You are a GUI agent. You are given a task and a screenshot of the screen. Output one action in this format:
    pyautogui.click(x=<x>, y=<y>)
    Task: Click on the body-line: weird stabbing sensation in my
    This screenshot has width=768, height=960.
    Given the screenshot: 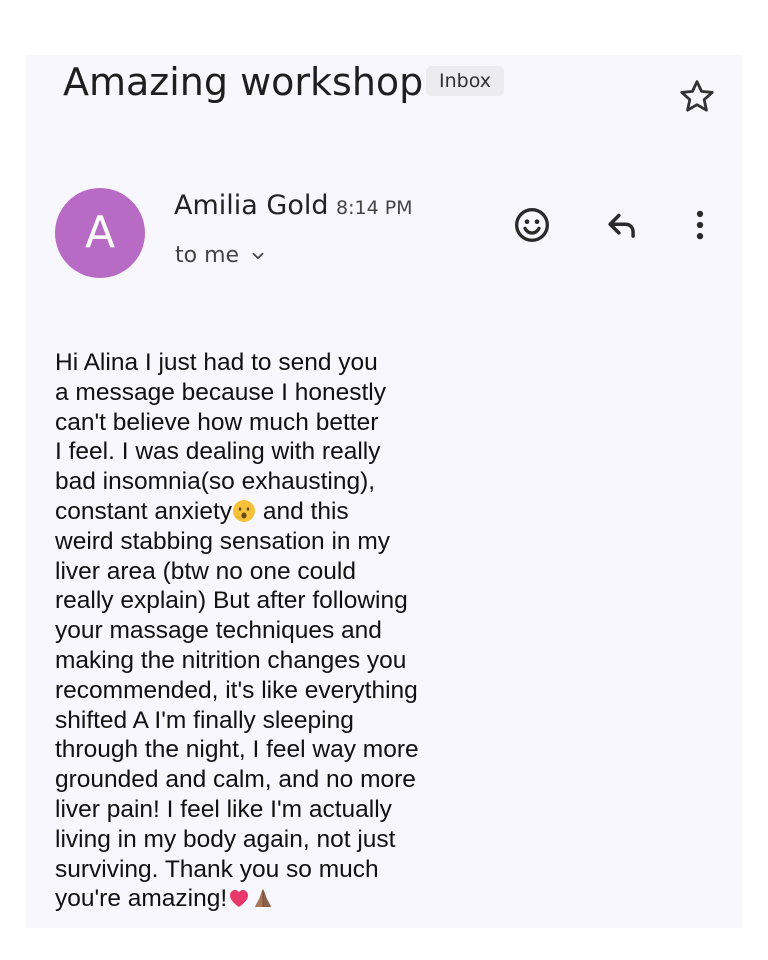 What is the action you would take?
    pyautogui.click(x=223, y=541)
    